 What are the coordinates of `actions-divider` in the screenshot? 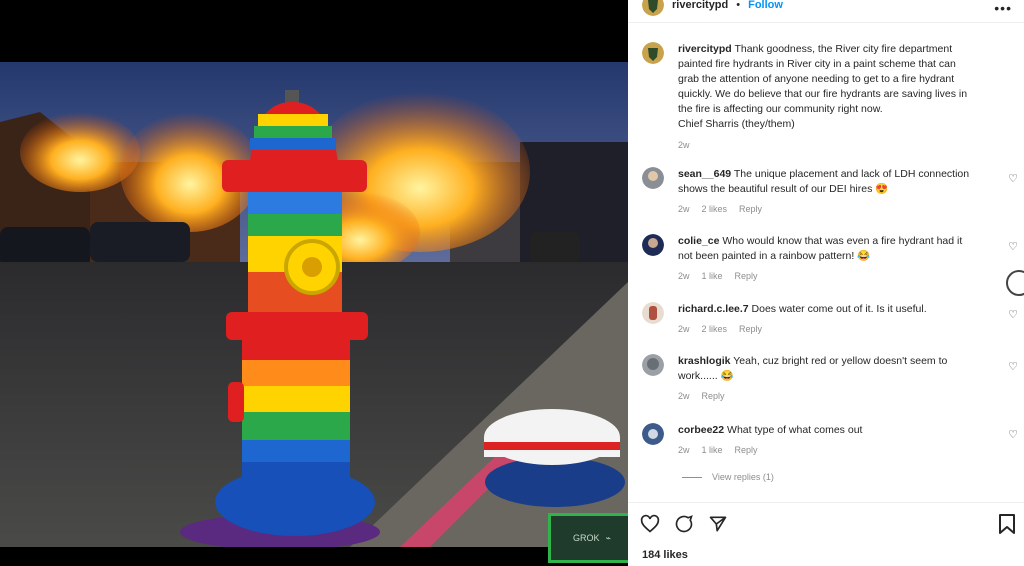 It's located at (826, 502).